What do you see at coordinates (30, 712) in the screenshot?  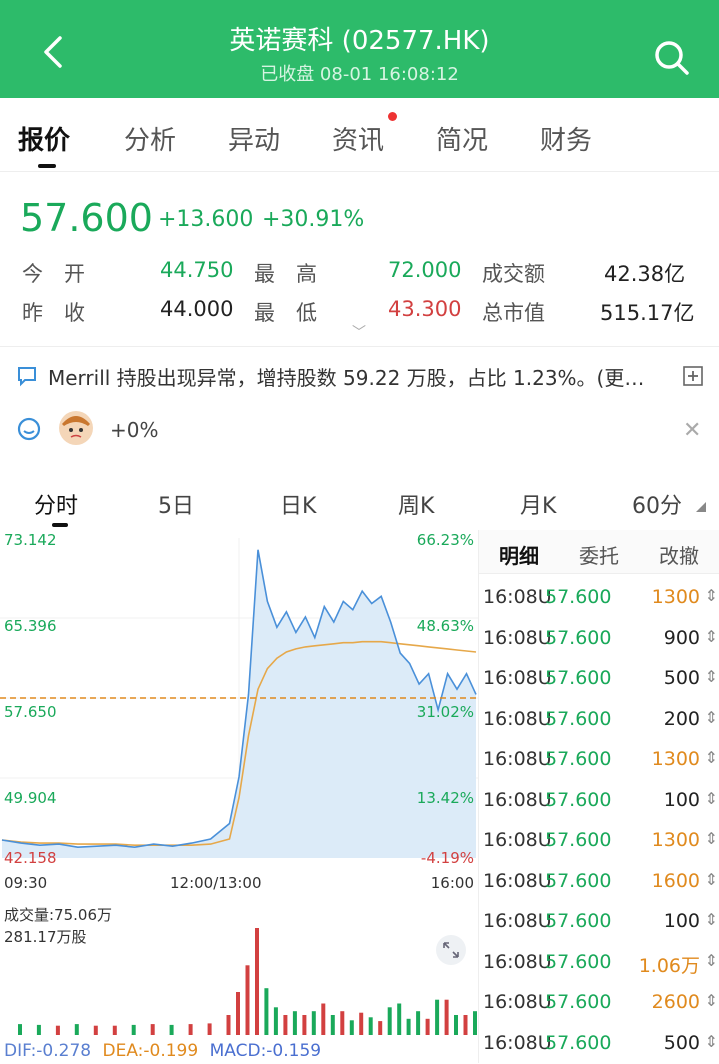 I see `y-label-mid: 57.650` at bounding box center [30, 712].